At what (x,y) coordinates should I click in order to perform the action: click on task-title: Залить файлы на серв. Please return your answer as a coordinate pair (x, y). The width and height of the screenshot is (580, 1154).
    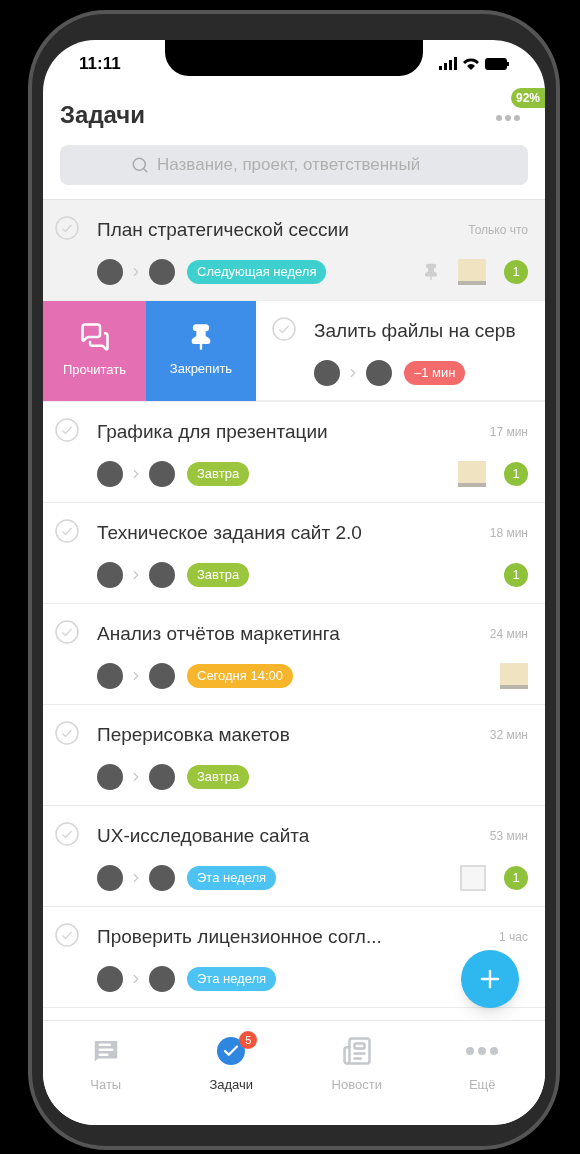
    Looking at the image, I should click on (415, 331).